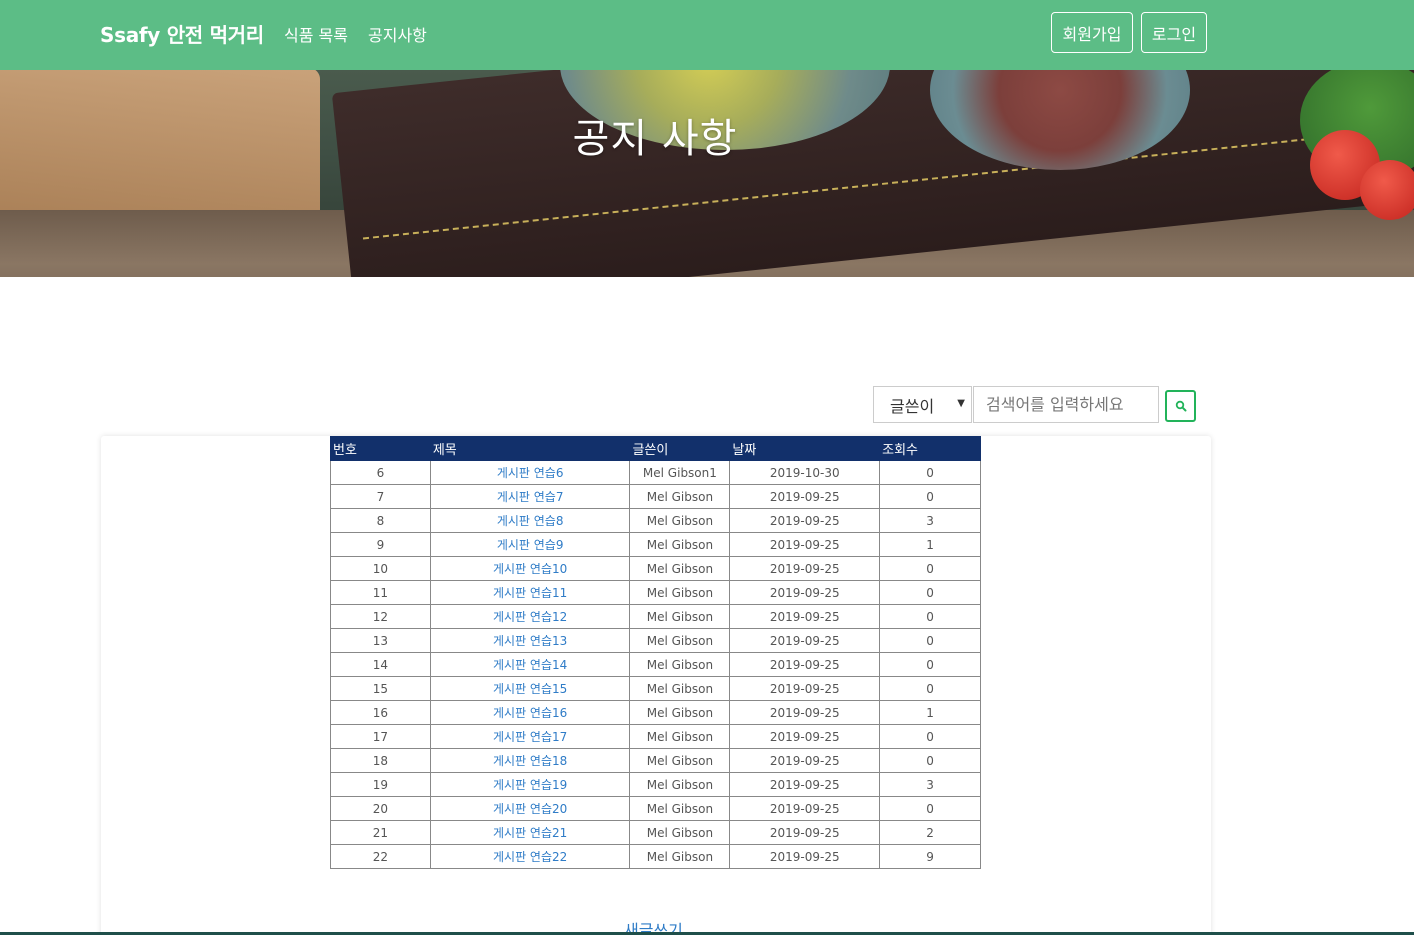  I want to click on cell-number: 22, so click(380, 856).